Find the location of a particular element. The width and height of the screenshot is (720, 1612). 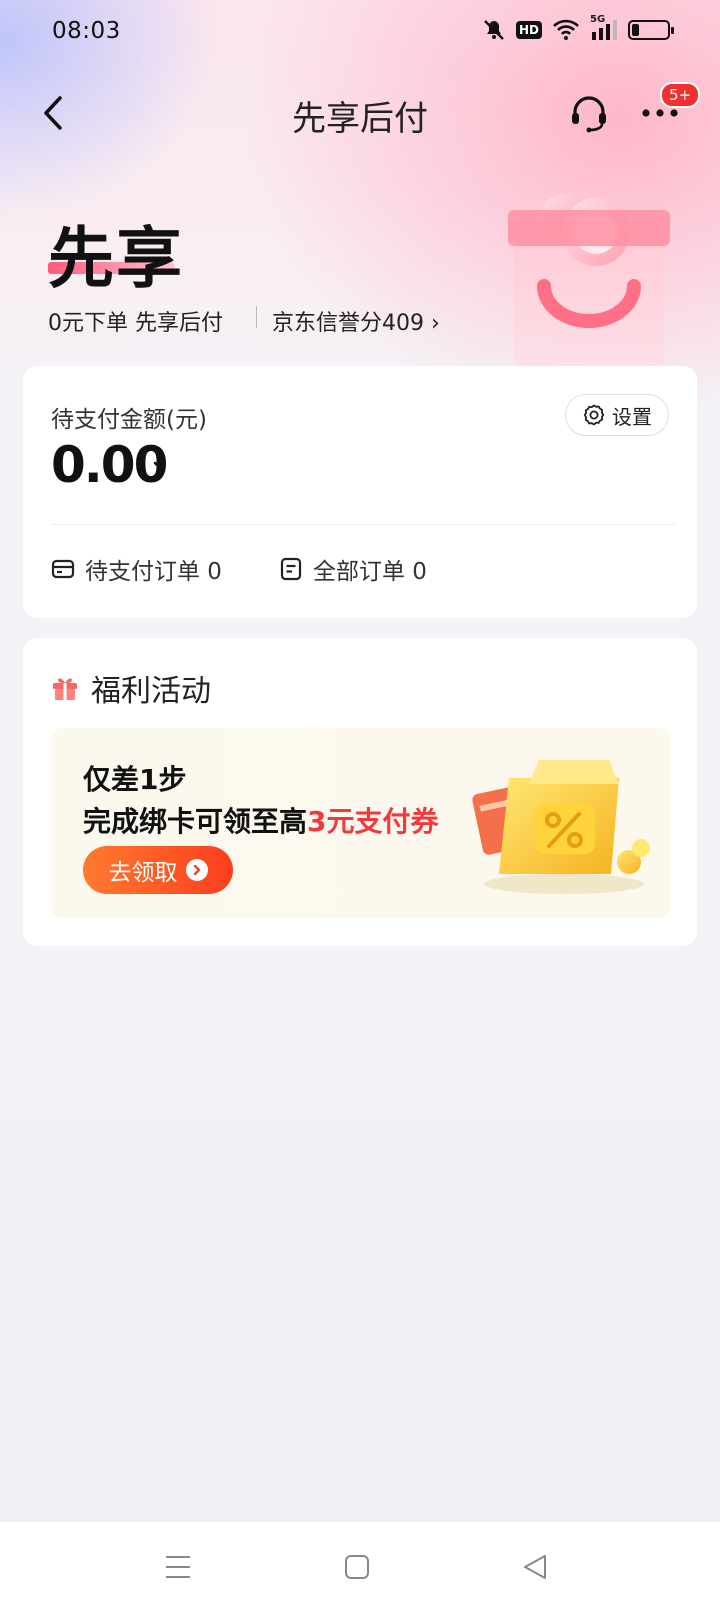

payment-card: 待支付金额(元) 0.00 设置 待支付订单 0 全部订单 0 is located at coordinates (360, 492).